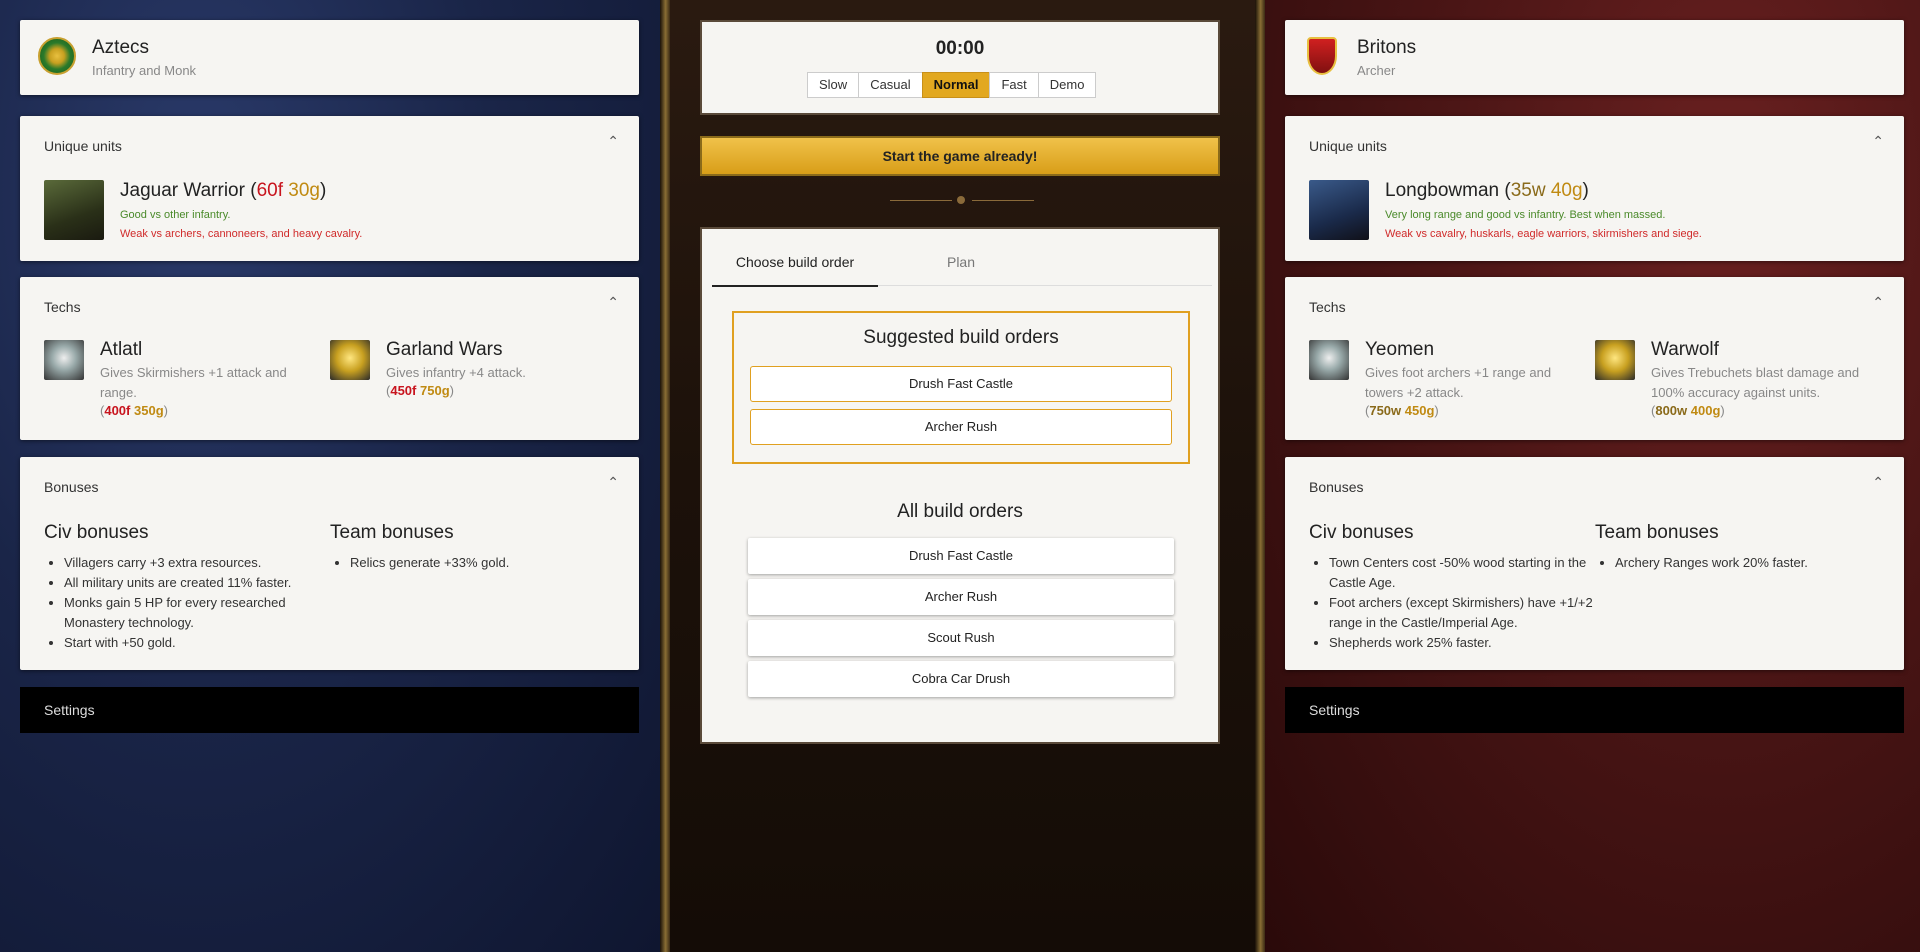 This screenshot has height=952, width=1920. Describe the element at coordinates (795, 263) in the screenshot. I see `tab-choose-build-order: Choose build order` at that location.